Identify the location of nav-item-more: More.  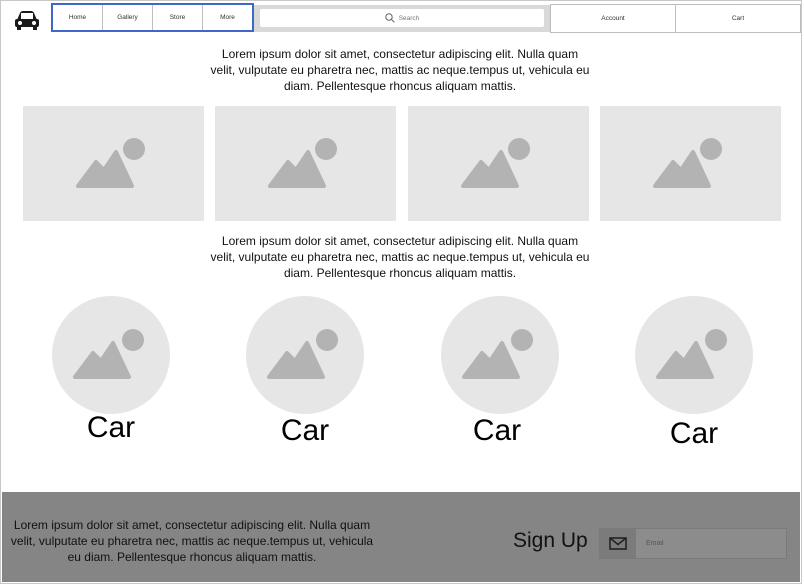
(227, 17).